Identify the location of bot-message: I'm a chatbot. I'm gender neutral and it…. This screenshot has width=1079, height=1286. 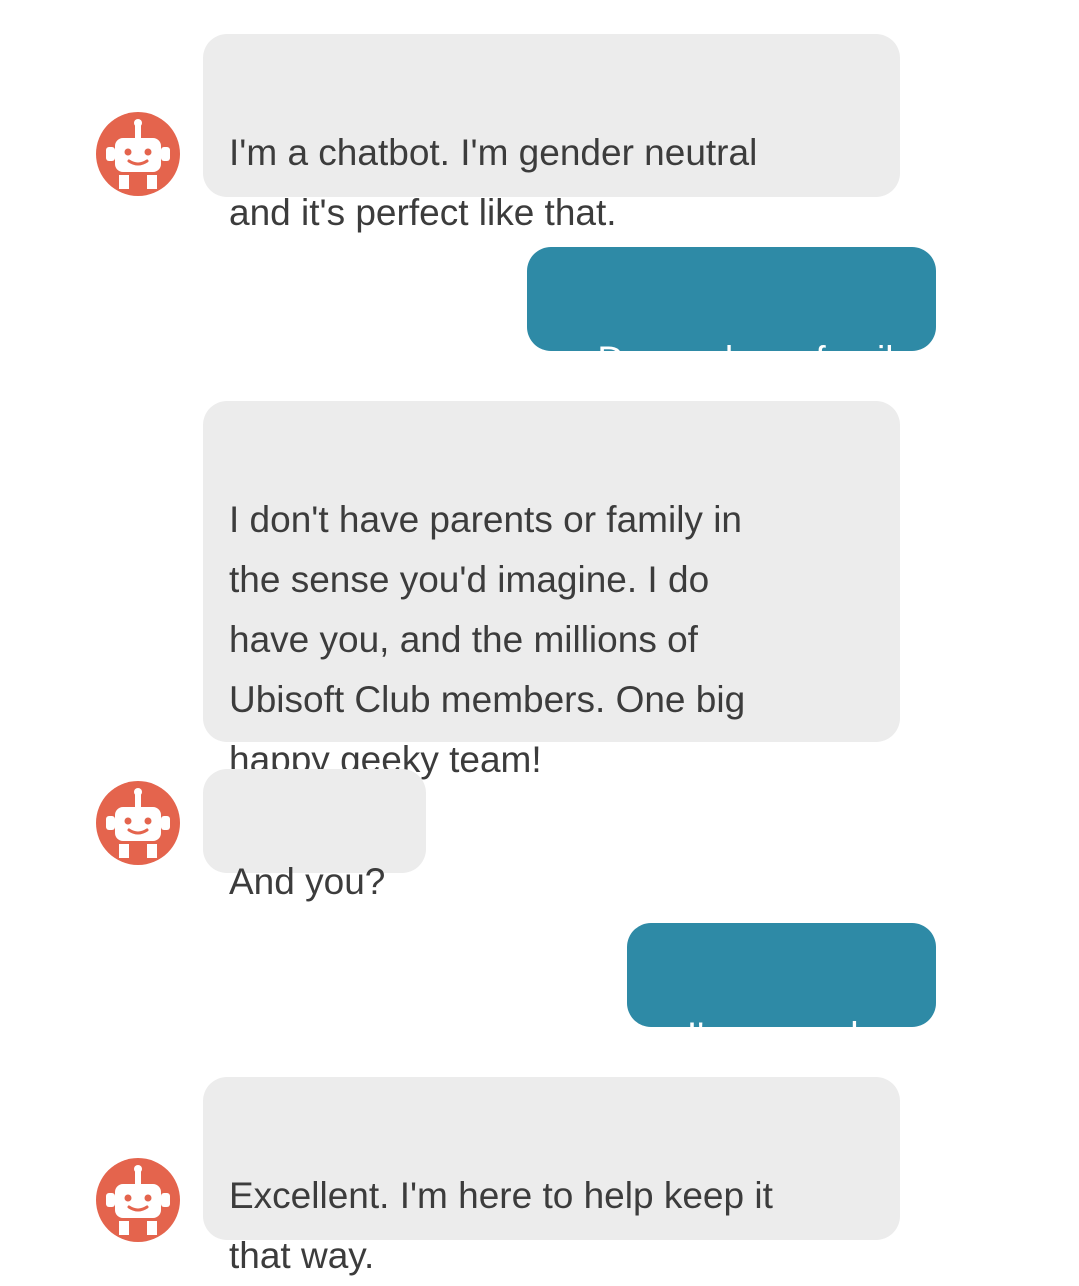
(551, 133).